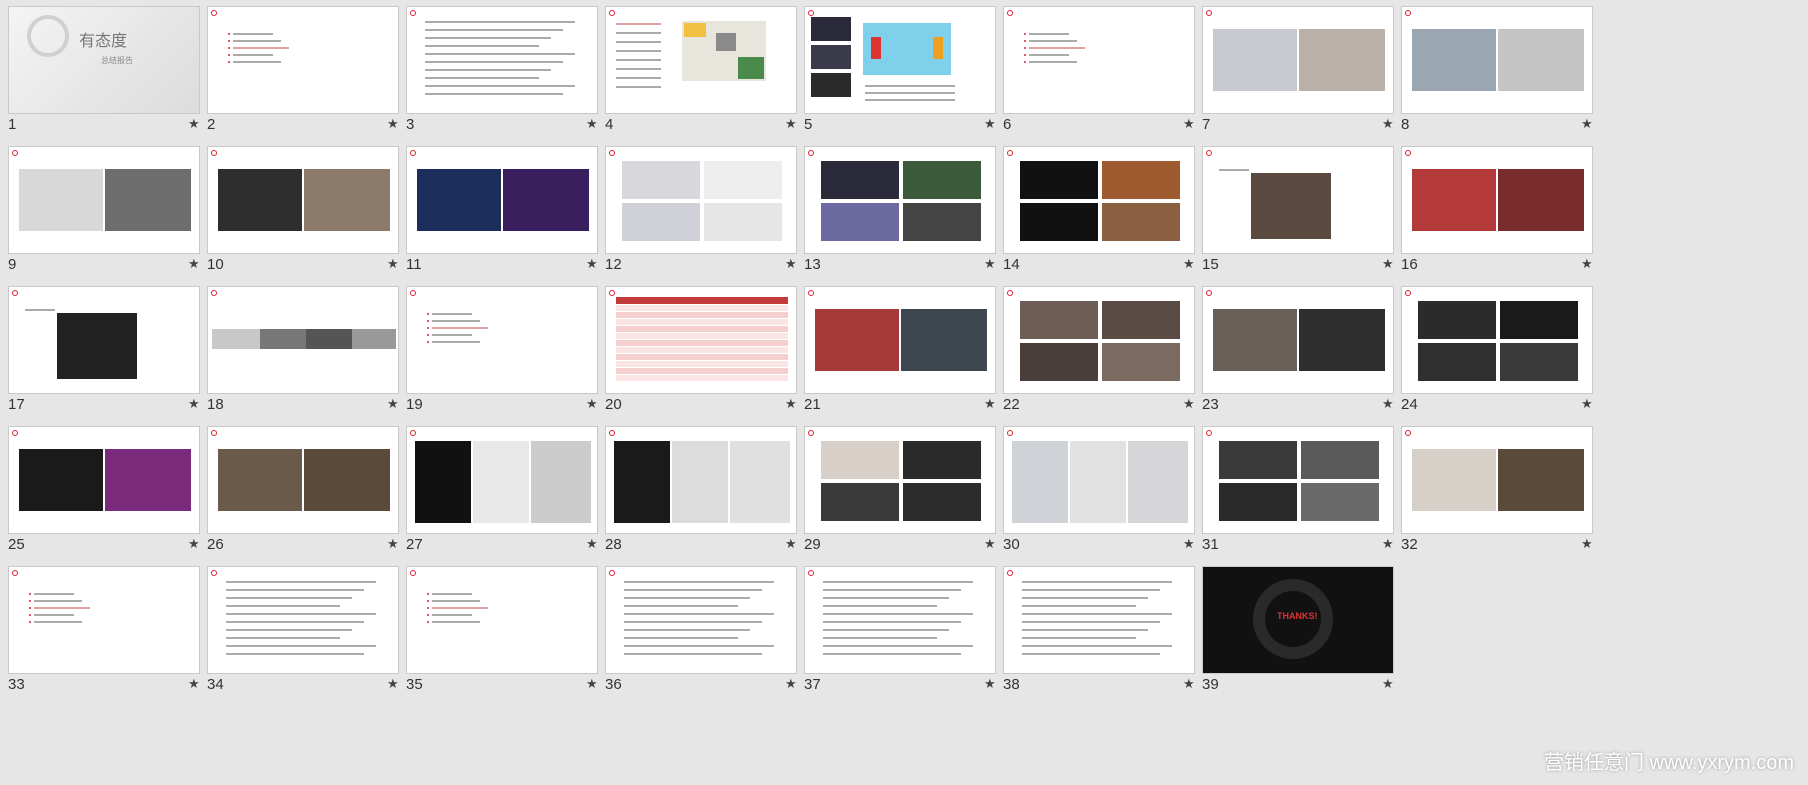  I want to click on slide-thumbnail-cell: 15 ★, so click(1294, 219).